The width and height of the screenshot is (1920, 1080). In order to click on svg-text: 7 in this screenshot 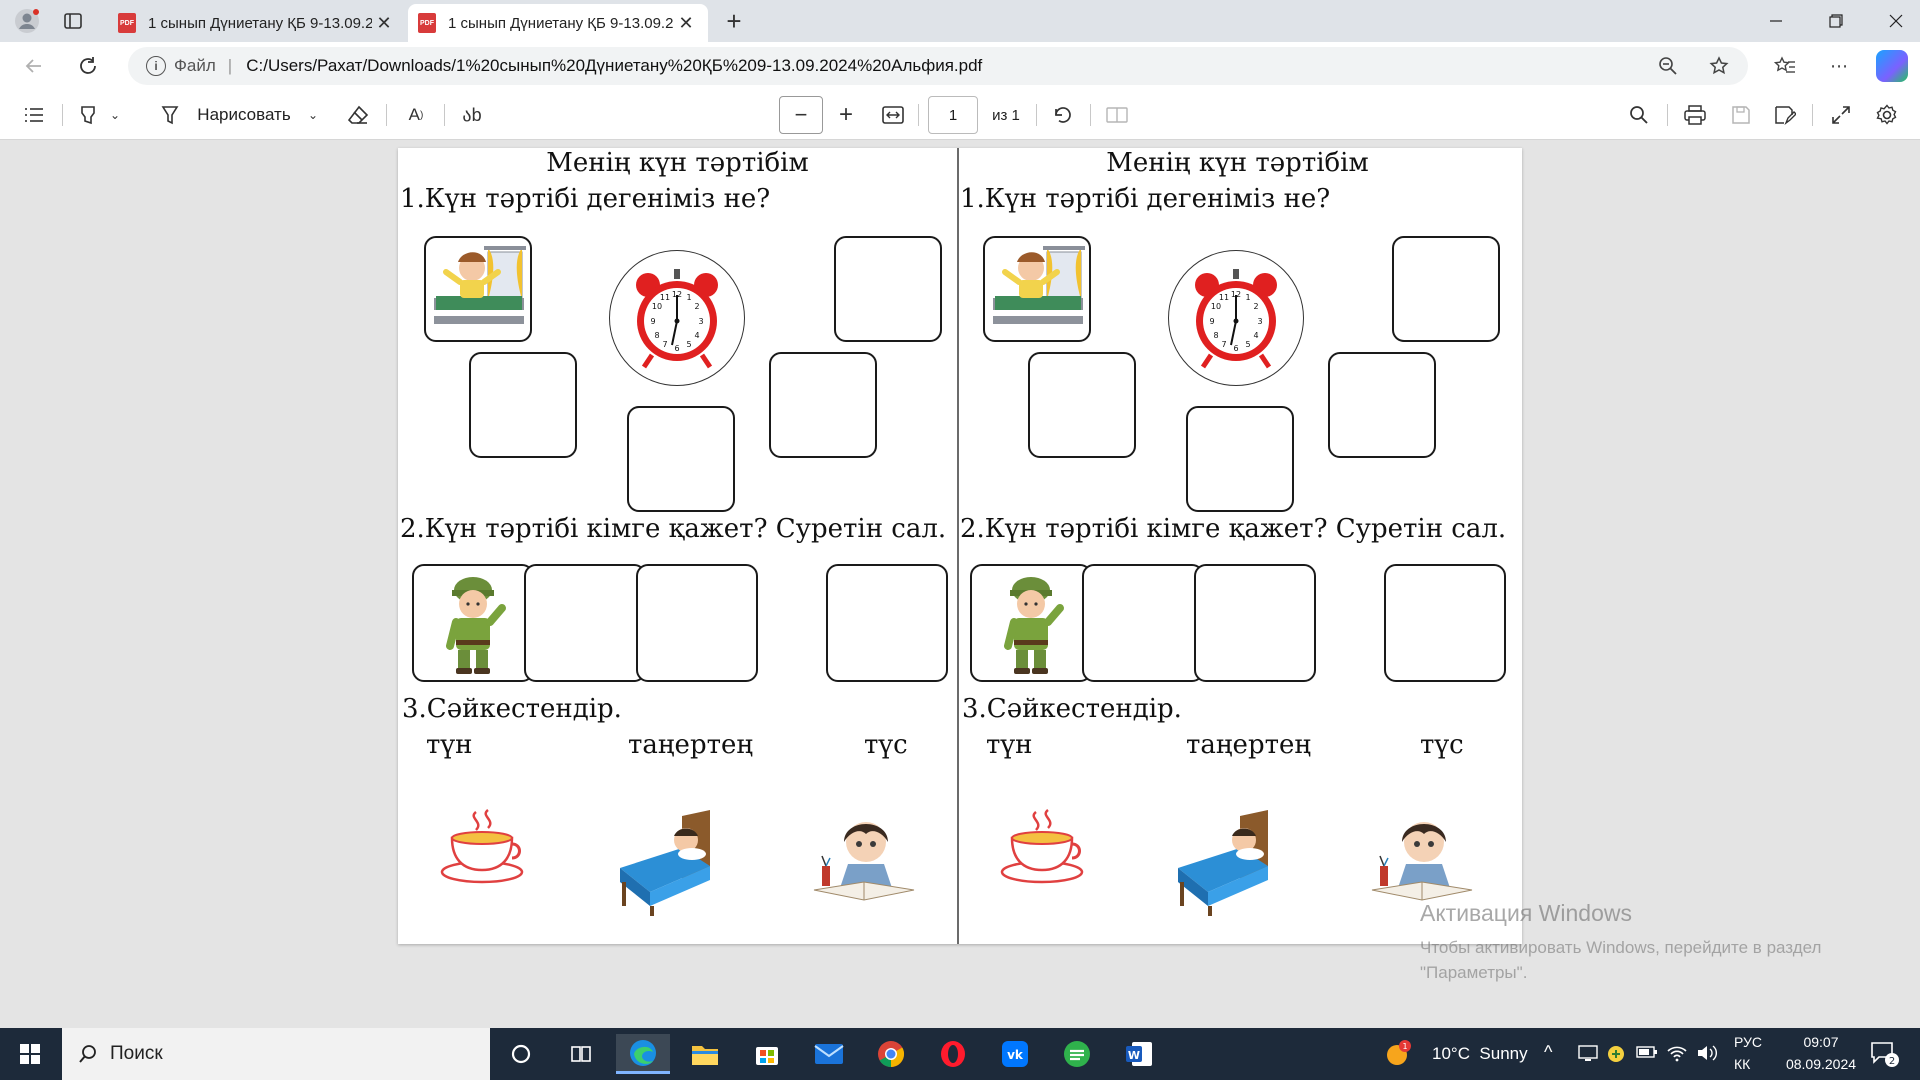, I will do `click(664, 344)`.